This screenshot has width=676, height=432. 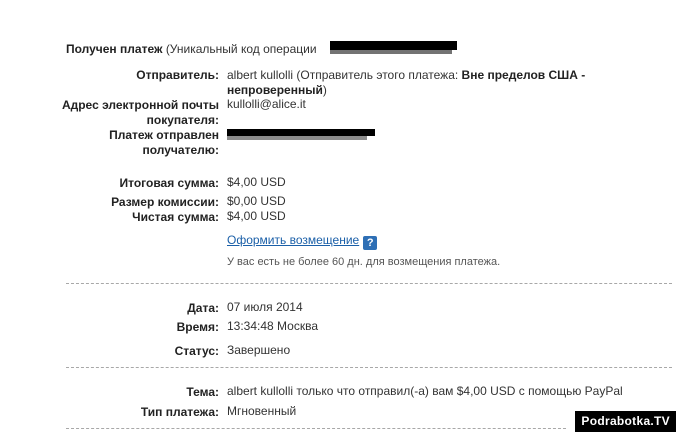 What do you see at coordinates (241, 49) in the screenshot?
I see `transaction-id-label: (Уникальный код операции` at bounding box center [241, 49].